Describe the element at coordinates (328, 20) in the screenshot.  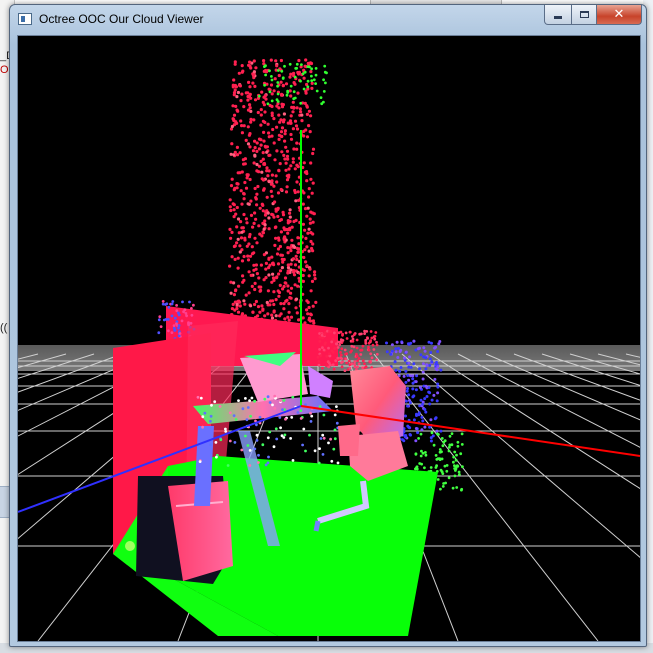
I see `title-bar: Octree OOC Our Cloud Viewer ✕` at that location.